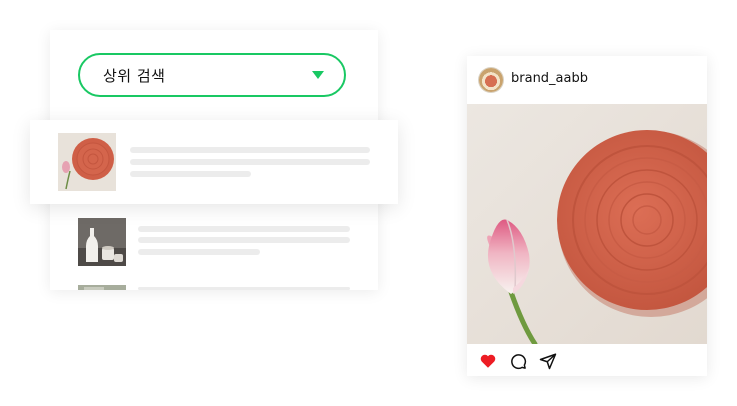 Image resolution: width=737 pixels, height=406 pixels. What do you see at coordinates (488, 361) in the screenshot?
I see `heart-icon` at bounding box center [488, 361].